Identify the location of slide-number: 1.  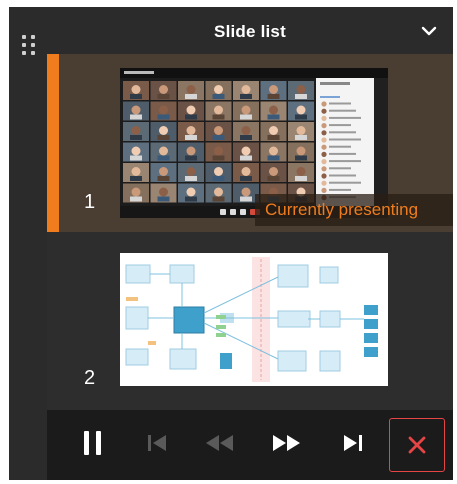
(90, 202).